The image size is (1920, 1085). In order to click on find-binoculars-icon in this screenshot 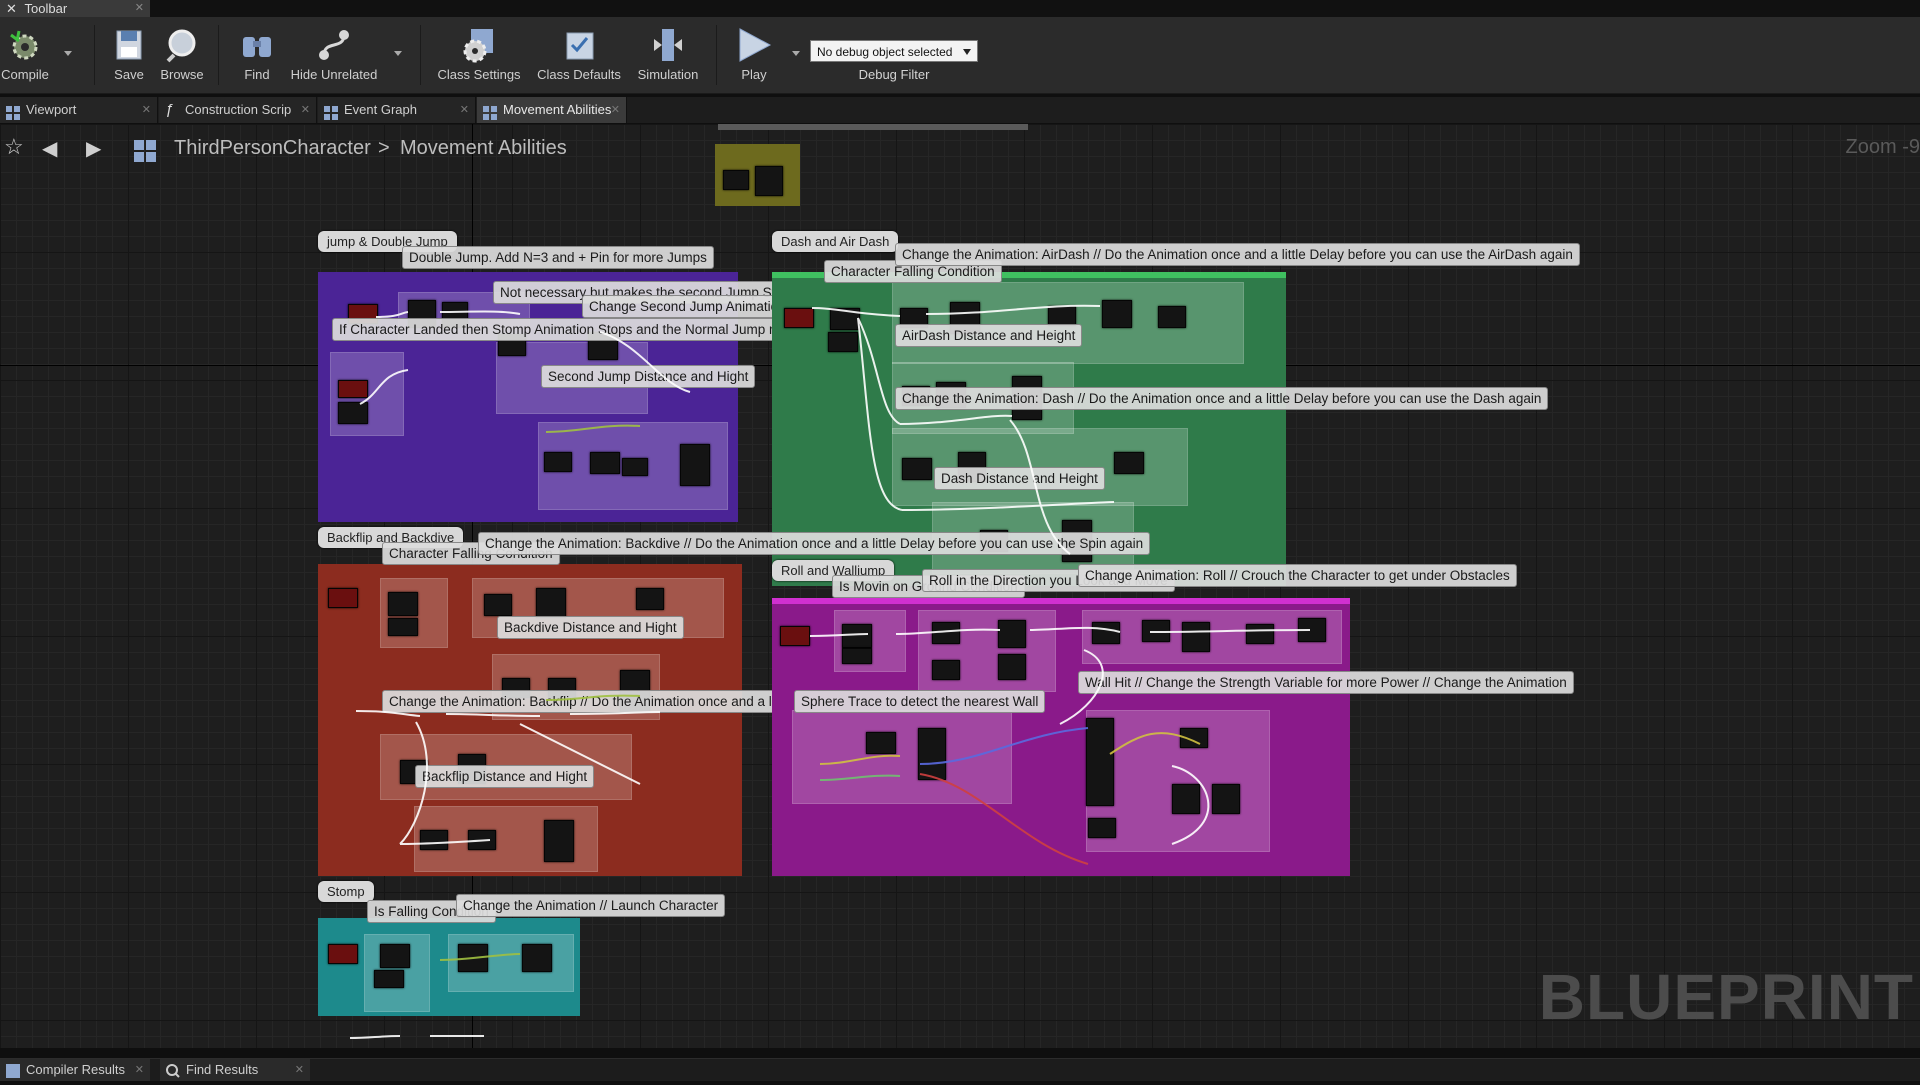, I will do `click(257, 45)`.